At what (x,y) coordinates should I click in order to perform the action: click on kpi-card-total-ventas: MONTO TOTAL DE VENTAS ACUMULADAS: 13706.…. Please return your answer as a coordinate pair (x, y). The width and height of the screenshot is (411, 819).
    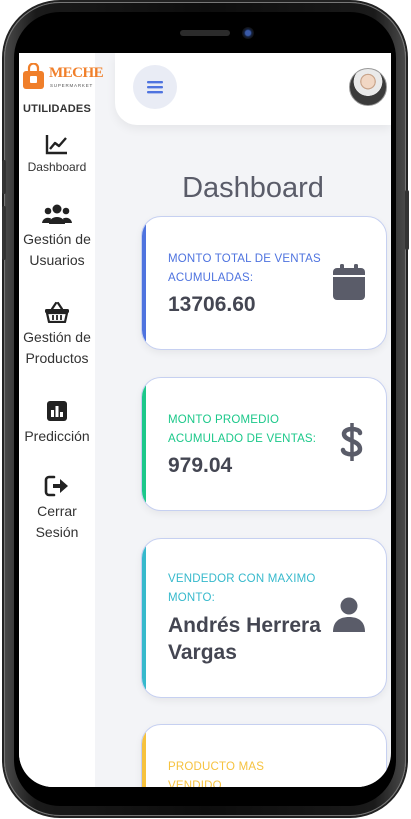
    Looking at the image, I should click on (264, 283).